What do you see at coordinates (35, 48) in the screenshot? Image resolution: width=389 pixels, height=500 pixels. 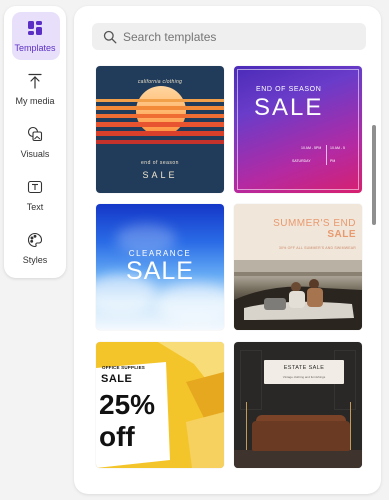 I see `rail-label: Templates` at bounding box center [35, 48].